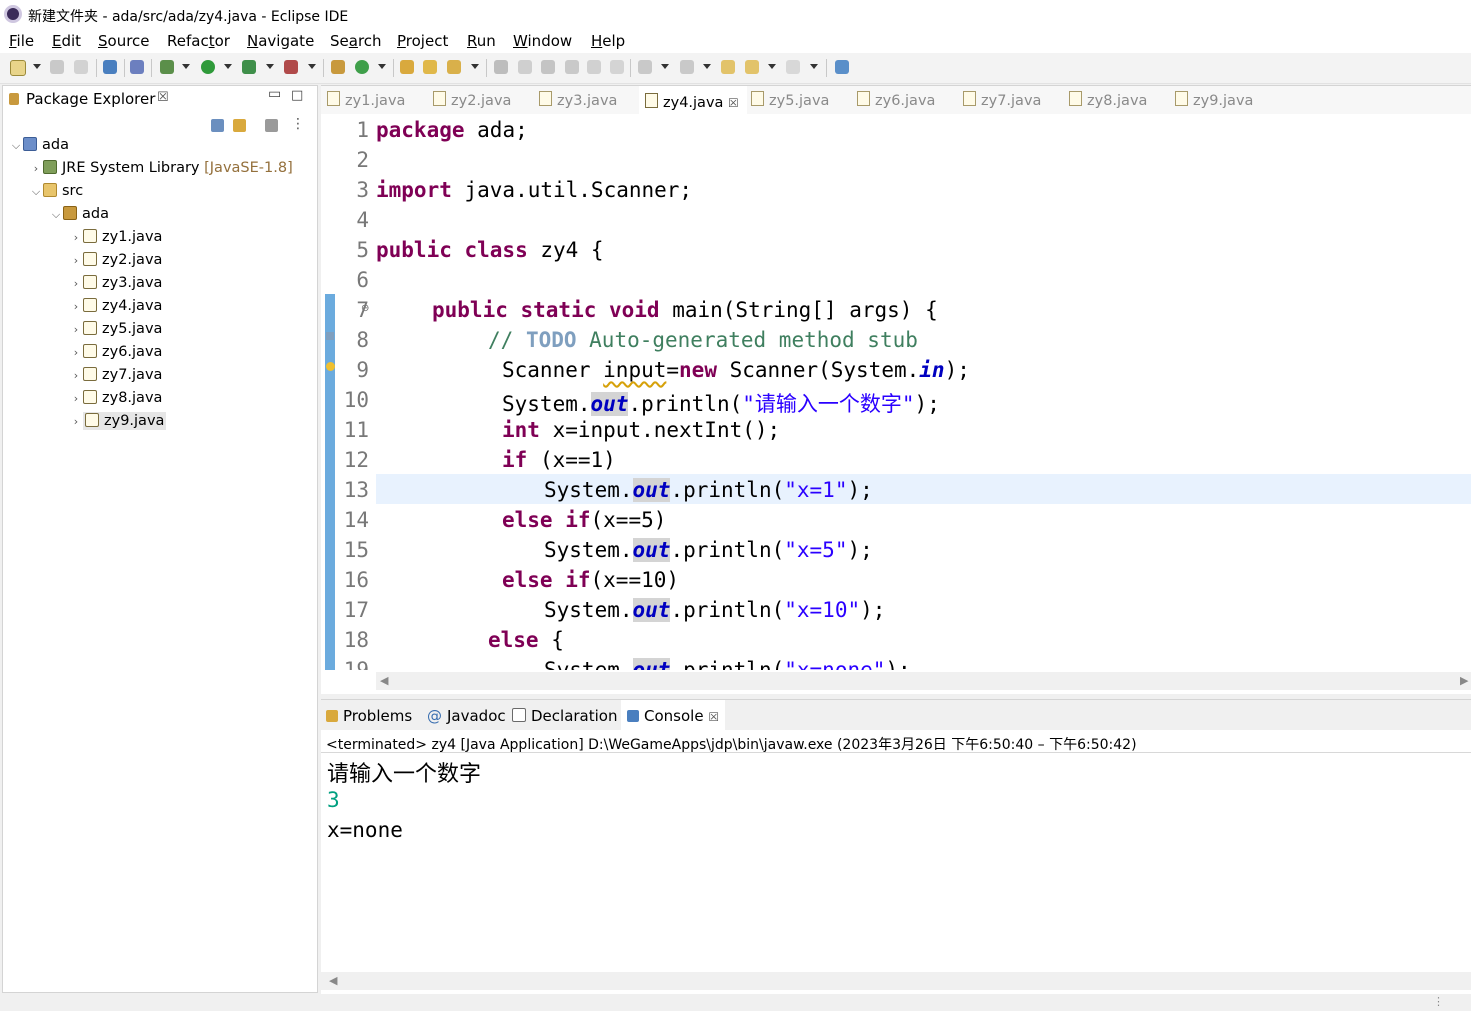 Image resolution: width=1471 pixels, height=1011 pixels. What do you see at coordinates (115, 262) in the screenshot?
I see `tree-file: › zy2.java` at bounding box center [115, 262].